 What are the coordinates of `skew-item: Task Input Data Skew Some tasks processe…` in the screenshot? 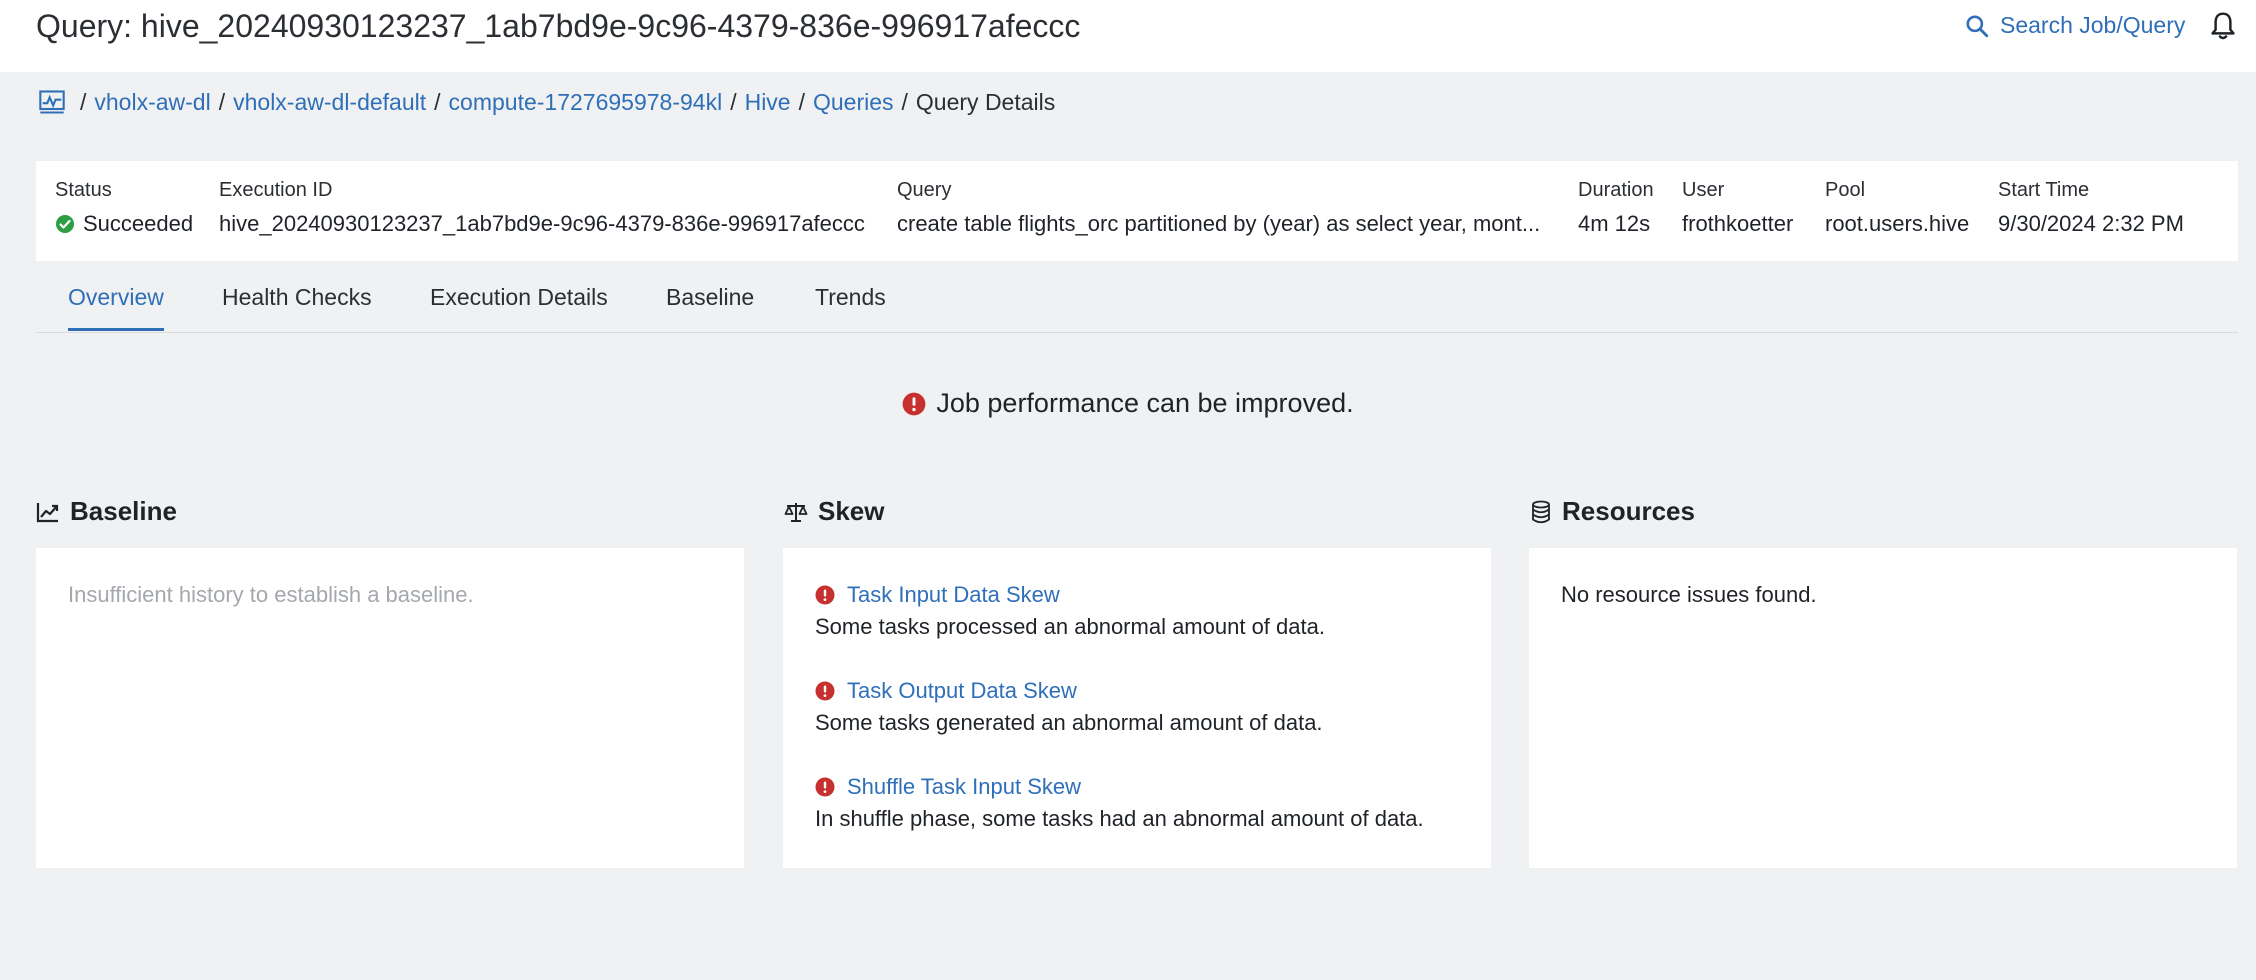 It's located at (1070, 611).